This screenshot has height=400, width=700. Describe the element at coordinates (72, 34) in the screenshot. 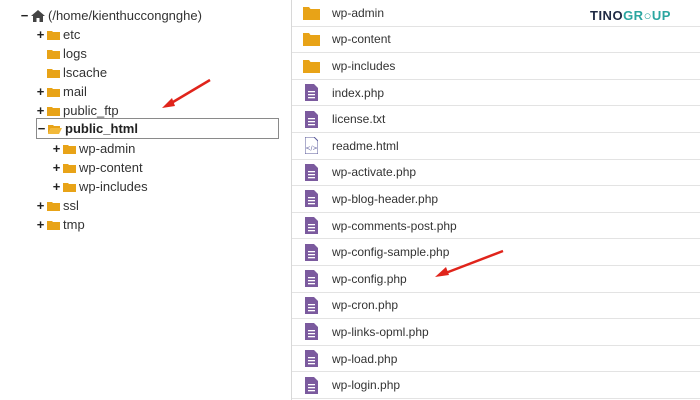

I see `tree-item-label: etc` at that location.